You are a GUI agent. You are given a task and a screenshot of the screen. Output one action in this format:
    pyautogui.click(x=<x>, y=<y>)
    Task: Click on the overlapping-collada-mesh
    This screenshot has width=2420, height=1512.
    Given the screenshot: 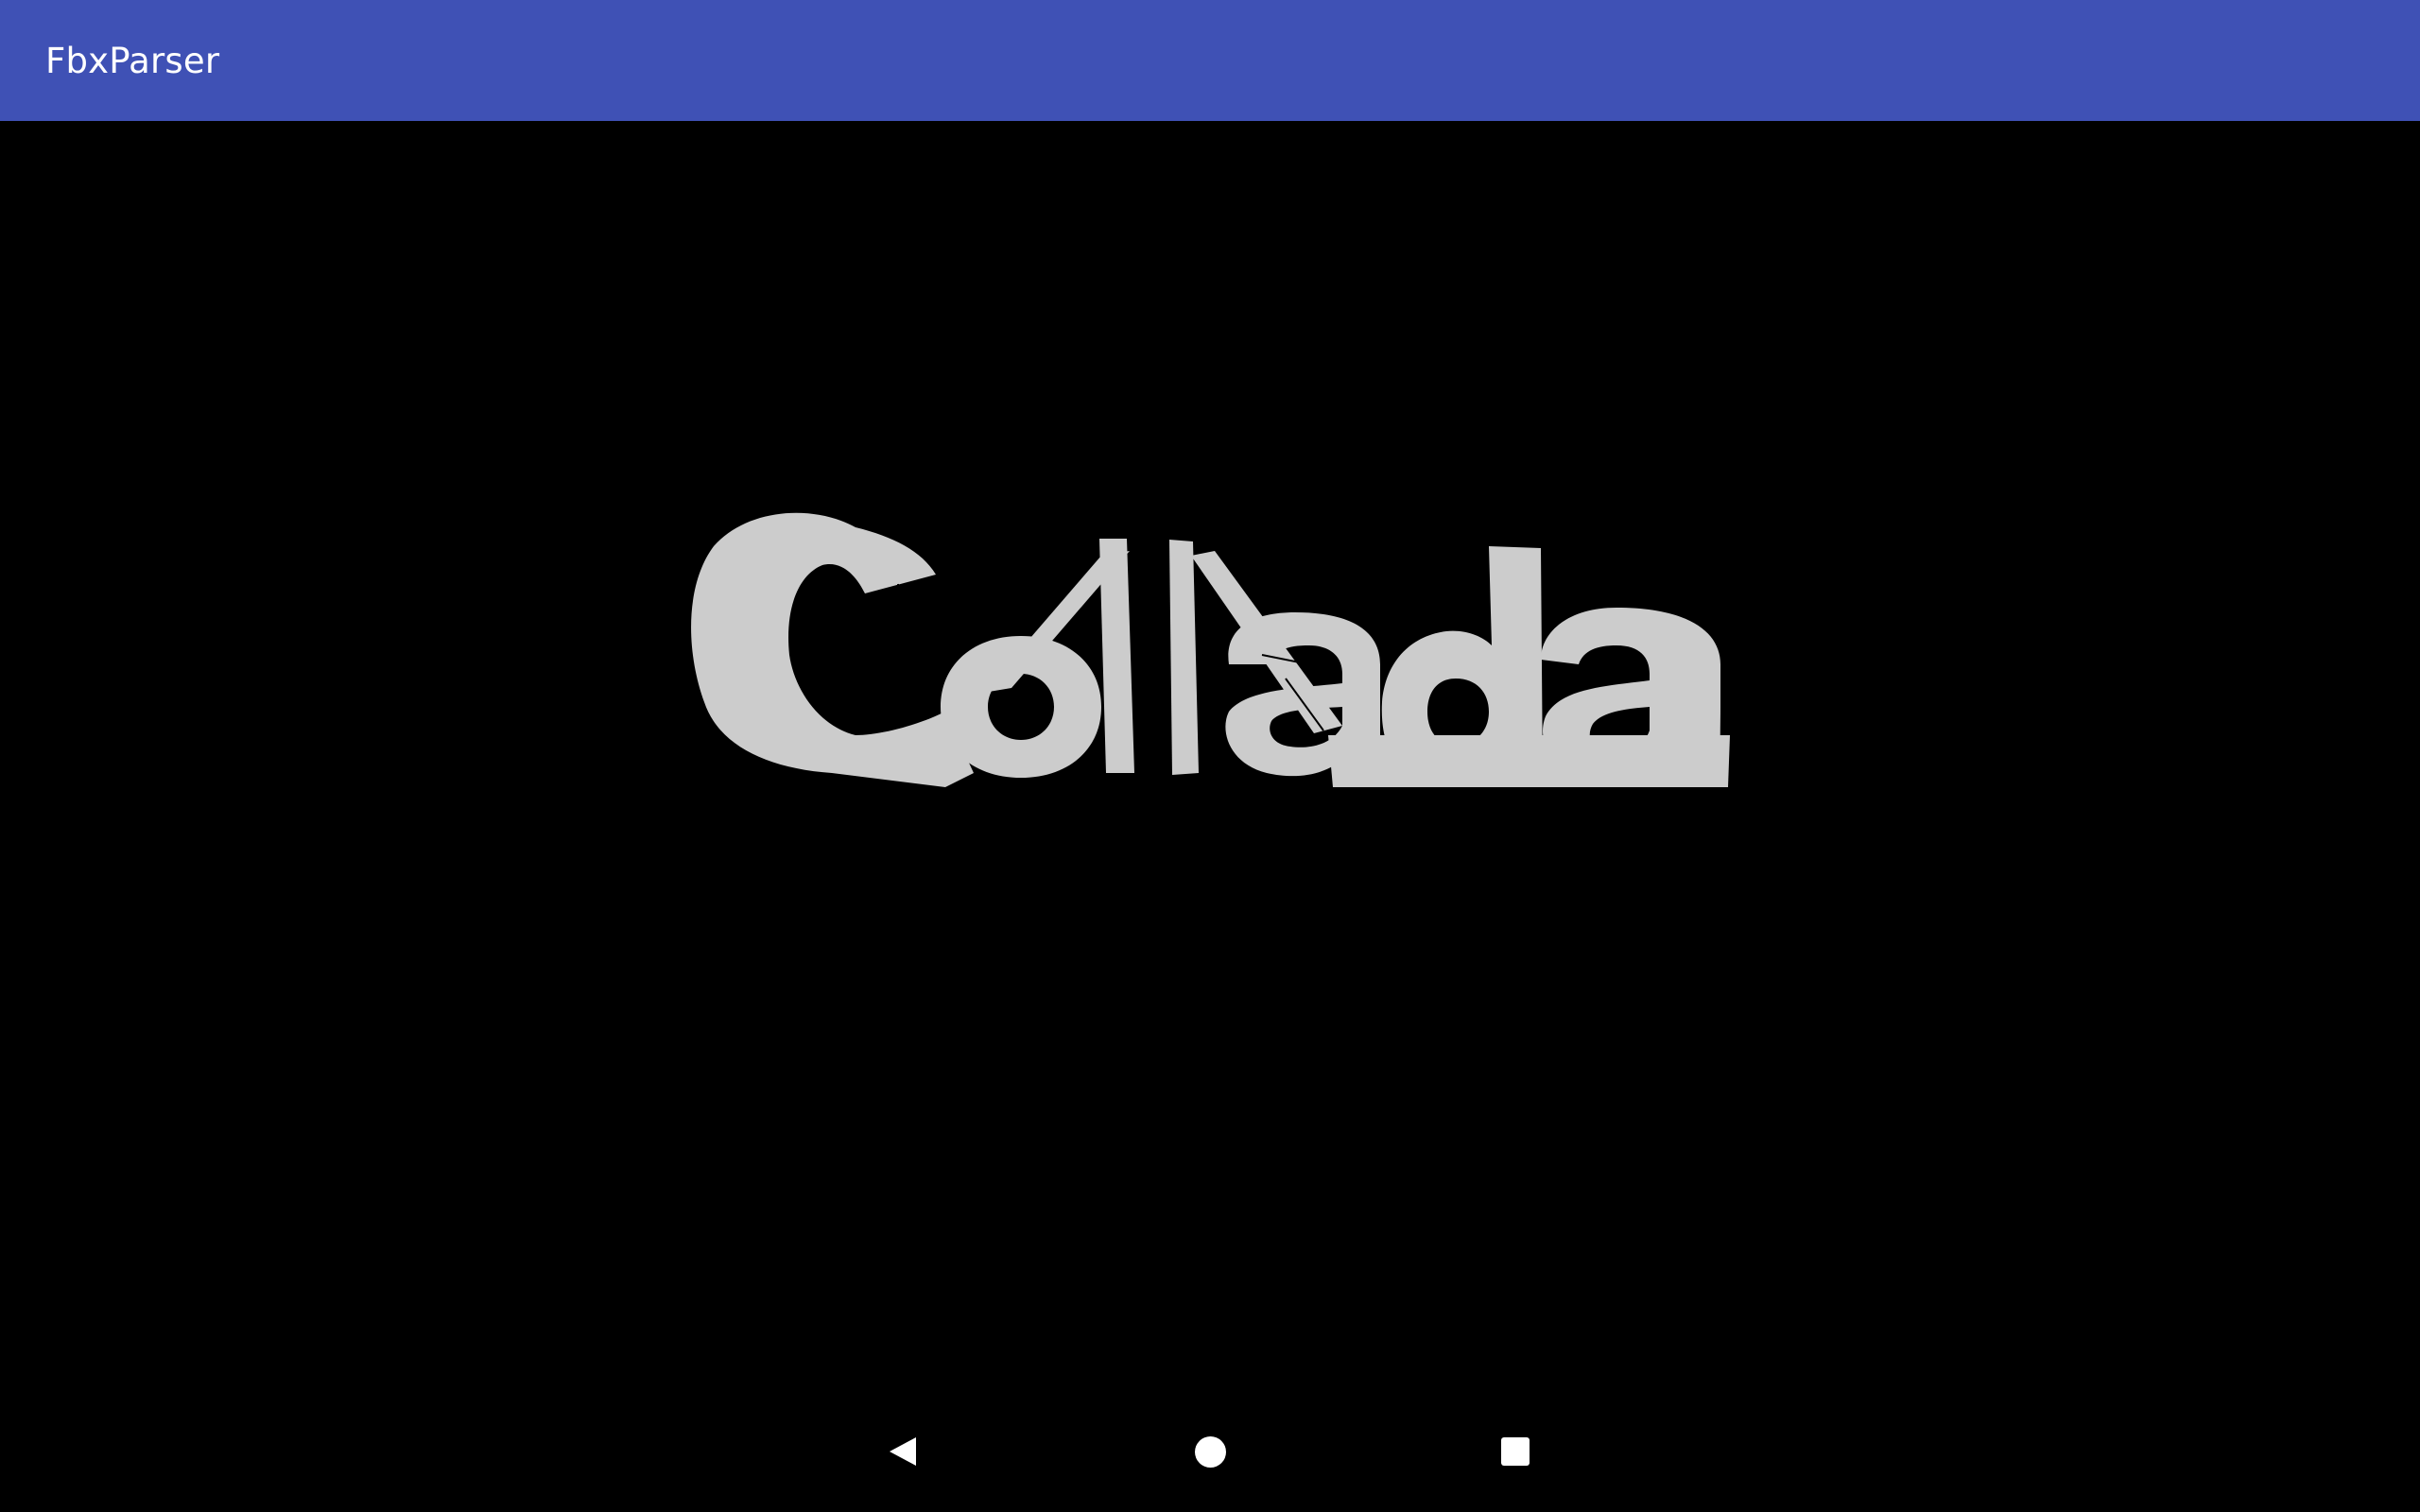 What is the action you would take?
    pyautogui.click(x=1210, y=649)
    